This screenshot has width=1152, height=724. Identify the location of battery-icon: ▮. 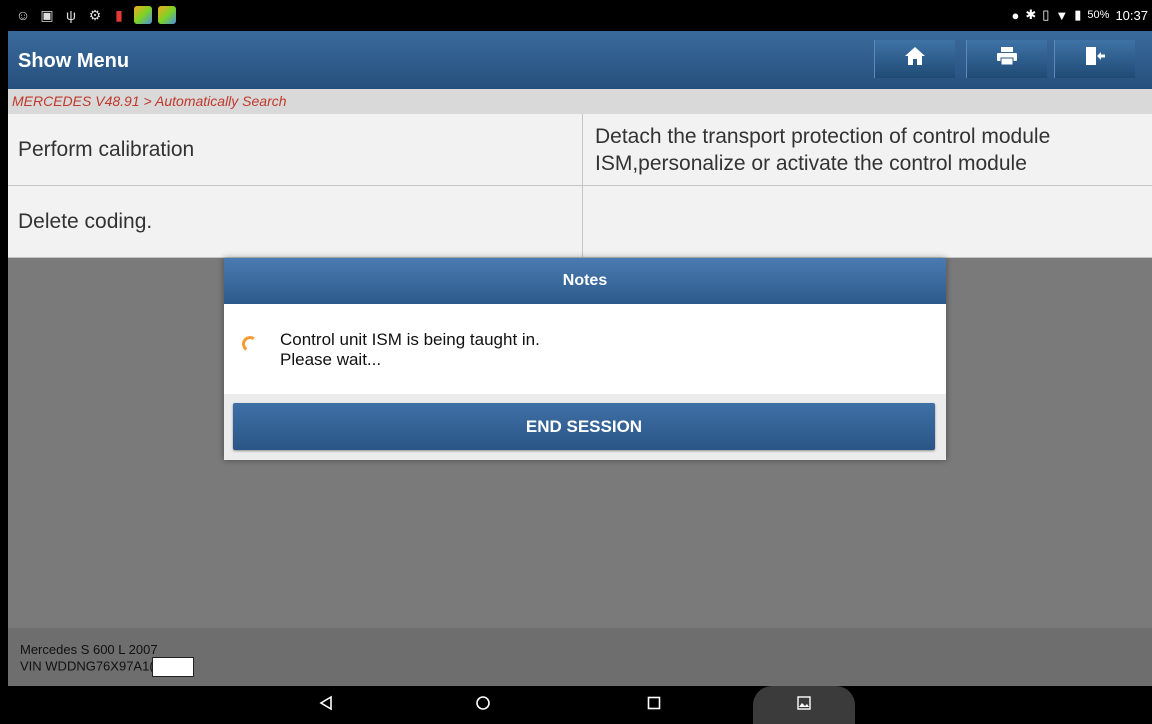
(1078, 14).